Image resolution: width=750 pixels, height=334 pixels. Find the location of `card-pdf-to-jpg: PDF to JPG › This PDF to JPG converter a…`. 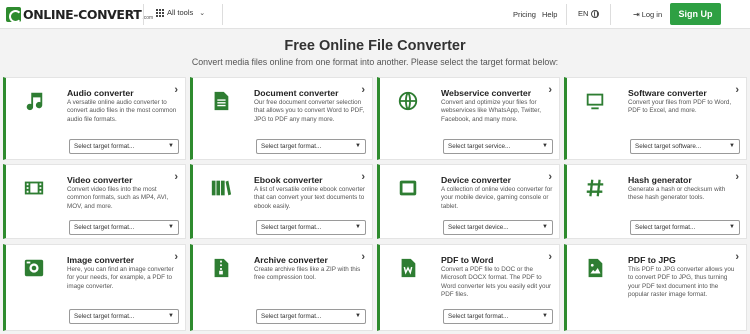

card-pdf-to-jpg: PDF to JPG › This PDF to JPG converter a… is located at coordinates (655, 287).